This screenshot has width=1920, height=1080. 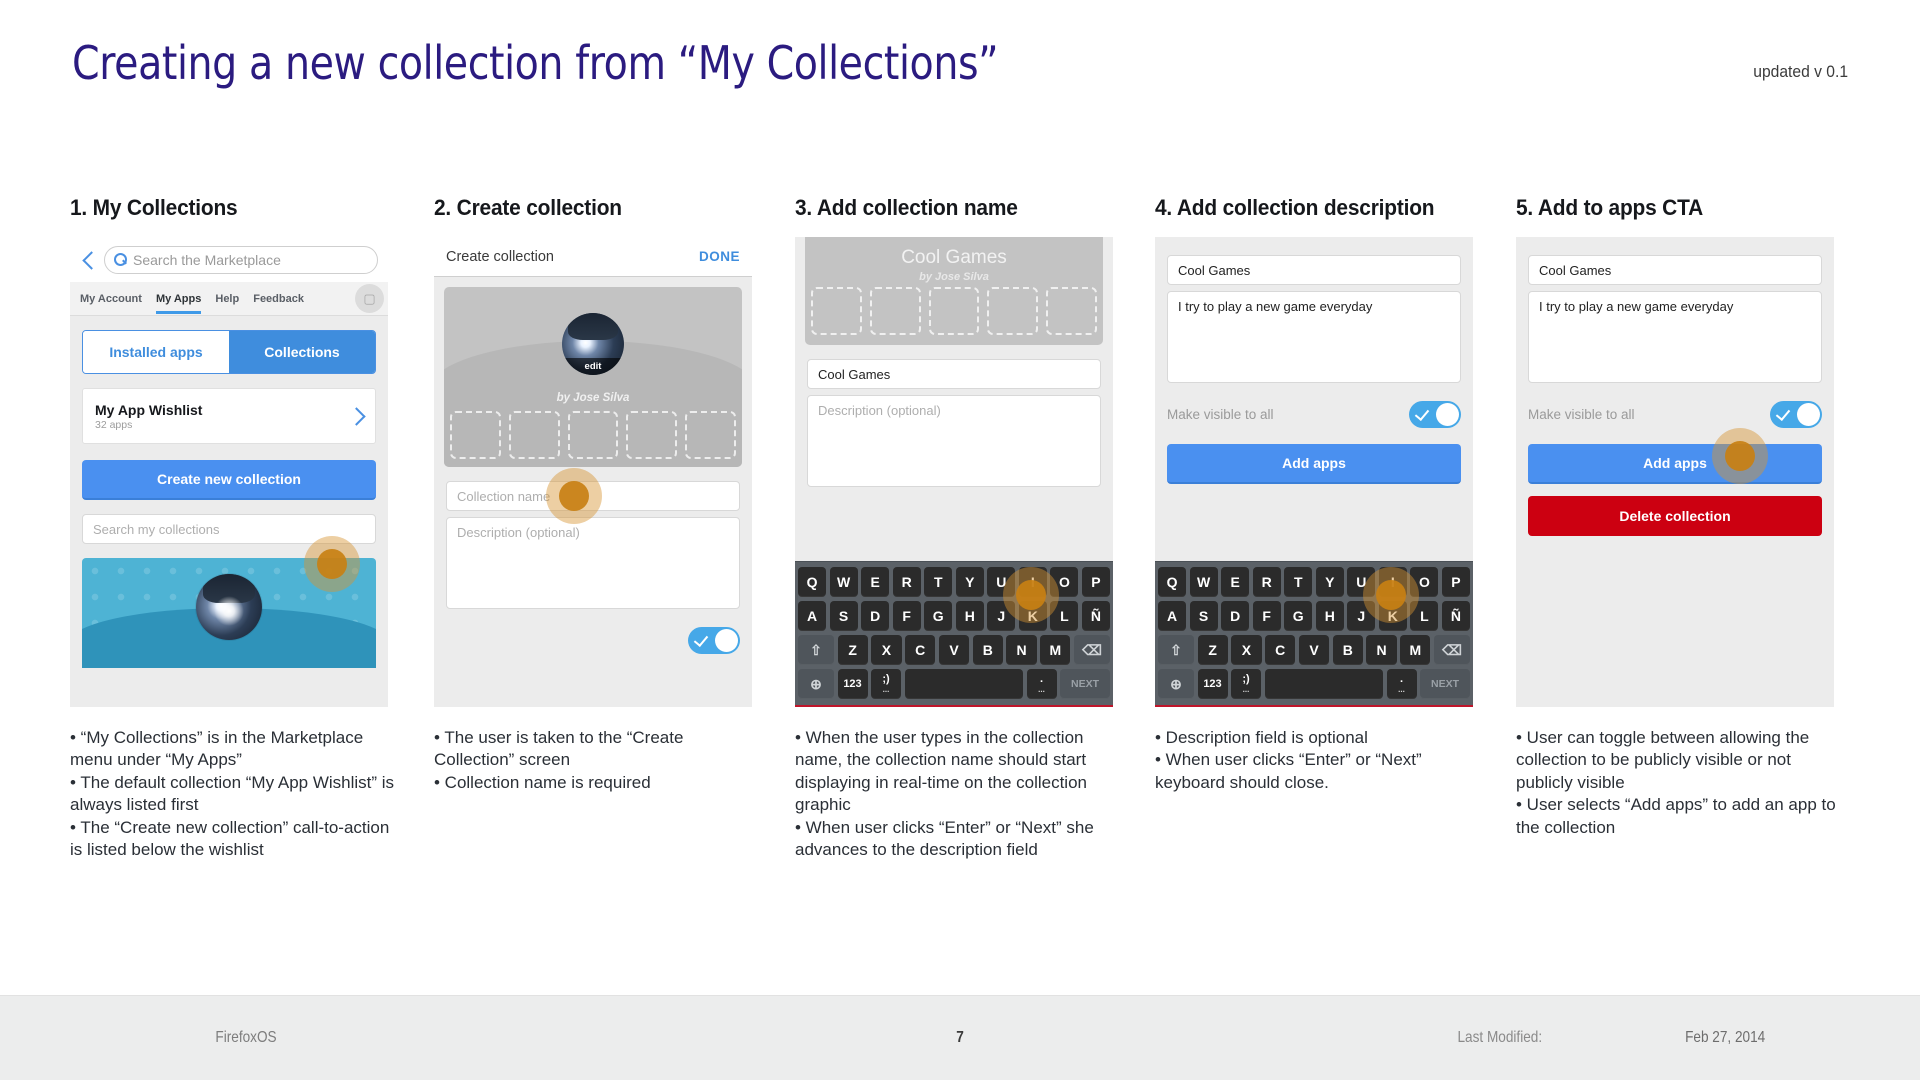 I want to click on back-chevron-icon, so click(x=88, y=260).